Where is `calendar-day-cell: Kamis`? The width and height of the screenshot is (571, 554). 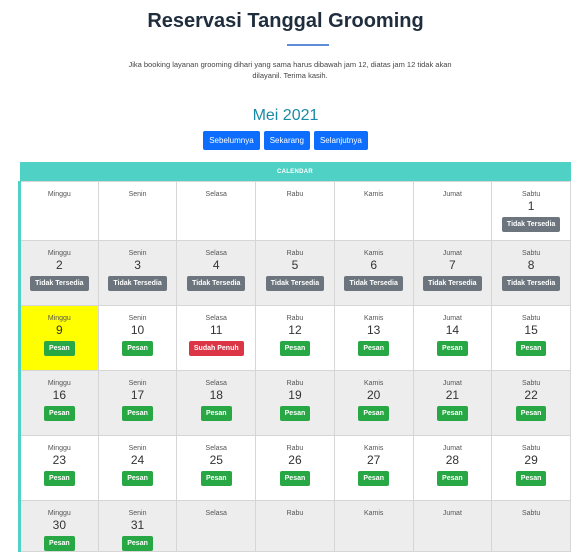
calendar-day-cell: Kamis is located at coordinates (373, 526).